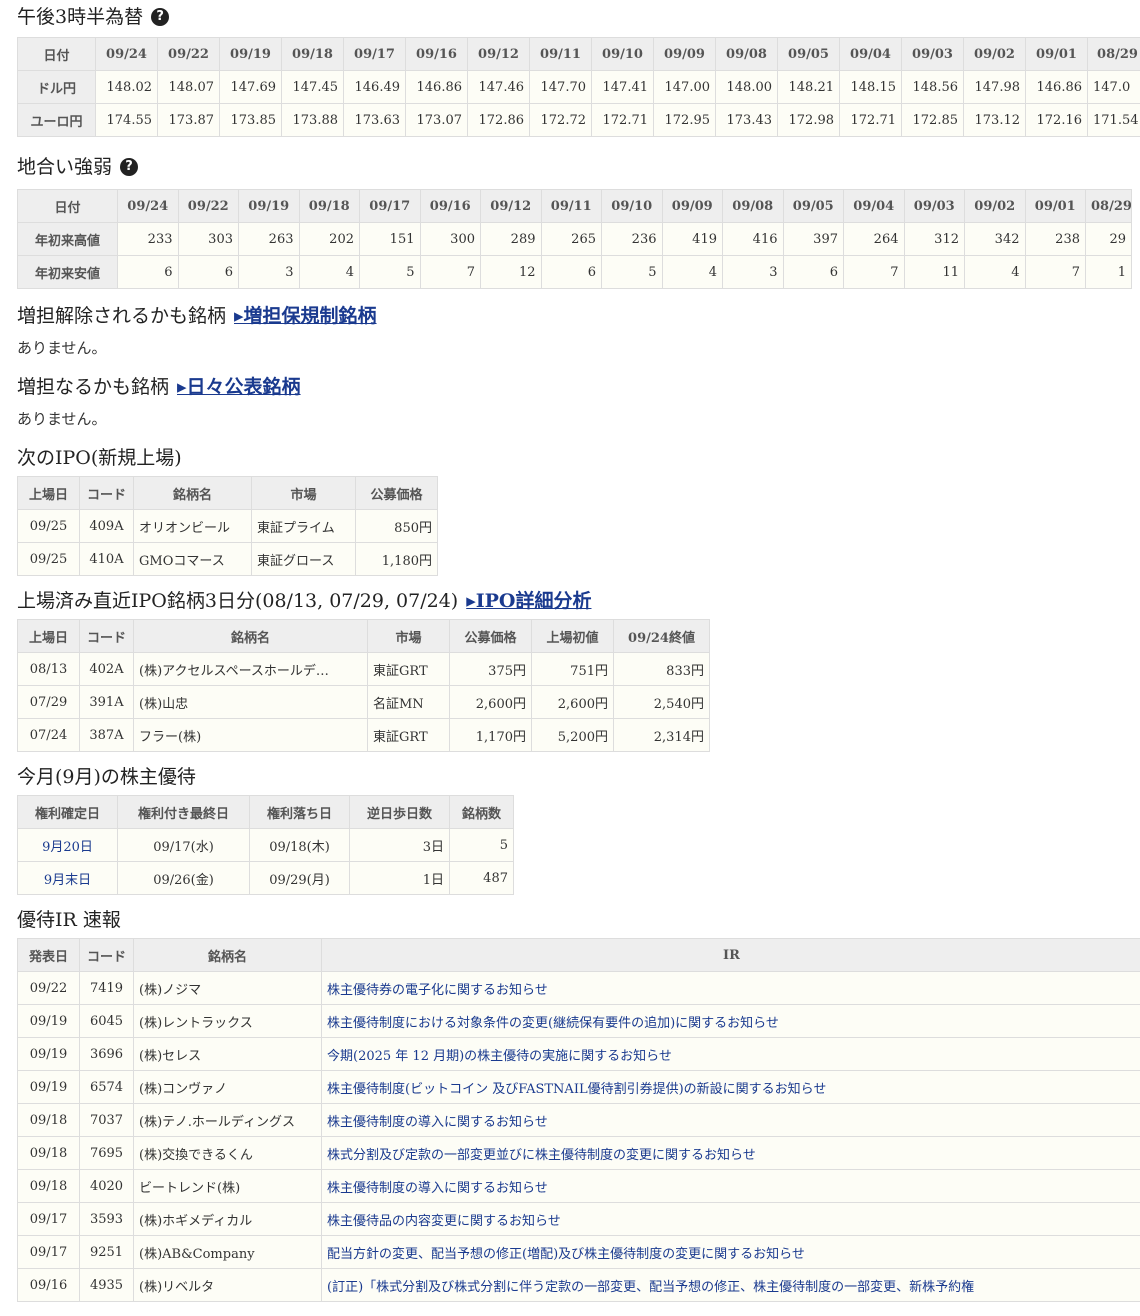  I want to click on row-link: 配当方針の変更、配当予想の修正(増配)及び株主優待制度の変更に関するお知らせ, so click(730, 1252).